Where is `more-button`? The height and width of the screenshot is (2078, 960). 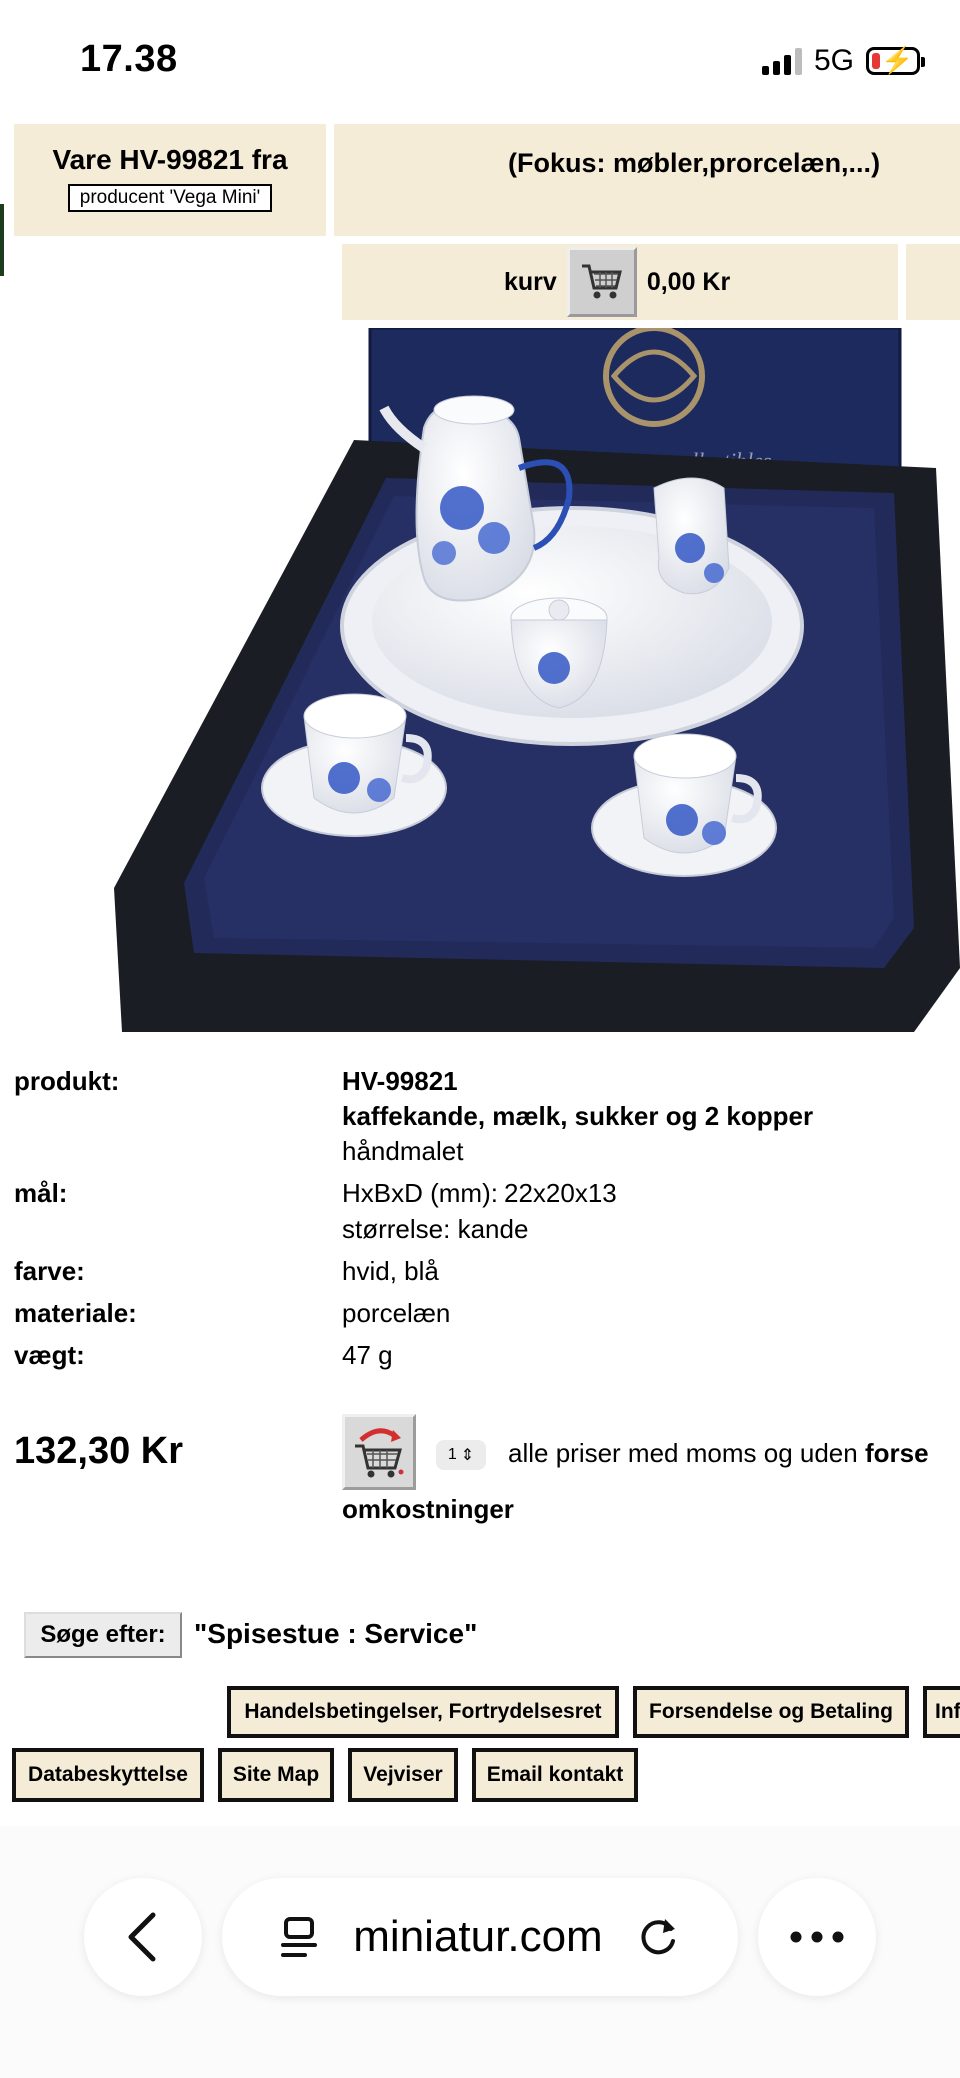
more-button is located at coordinates (817, 1937).